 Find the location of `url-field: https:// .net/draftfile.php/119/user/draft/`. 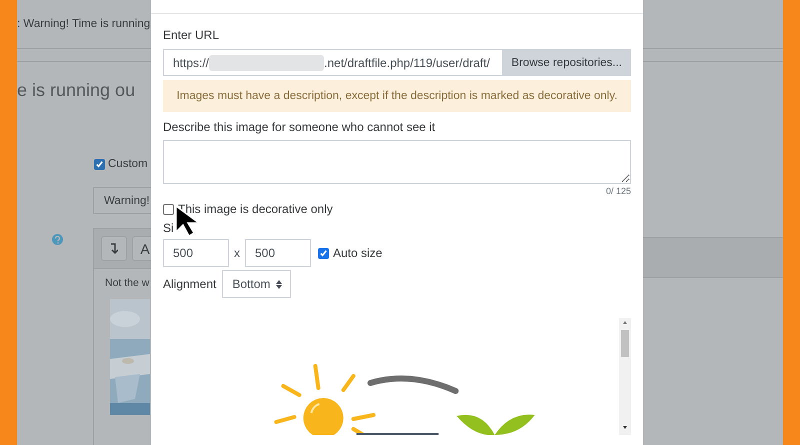

url-field: https:// .net/draftfile.php/119/user/draft/ is located at coordinates (332, 62).